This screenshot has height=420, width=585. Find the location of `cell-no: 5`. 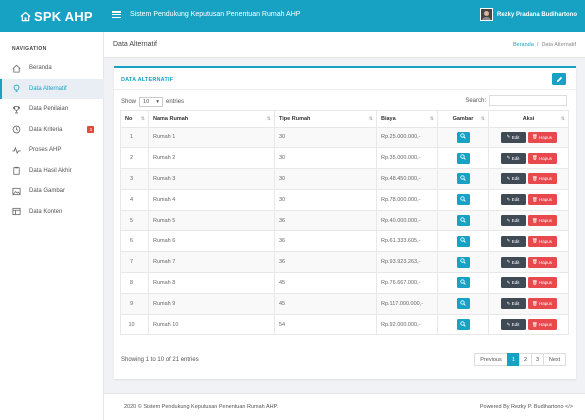

cell-no: 5 is located at coordinates (134, 220).